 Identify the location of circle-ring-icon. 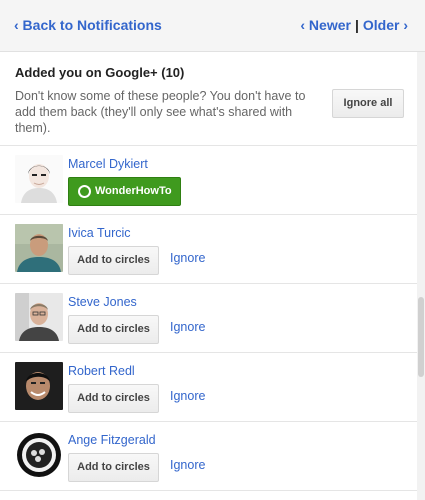
(84, 191).